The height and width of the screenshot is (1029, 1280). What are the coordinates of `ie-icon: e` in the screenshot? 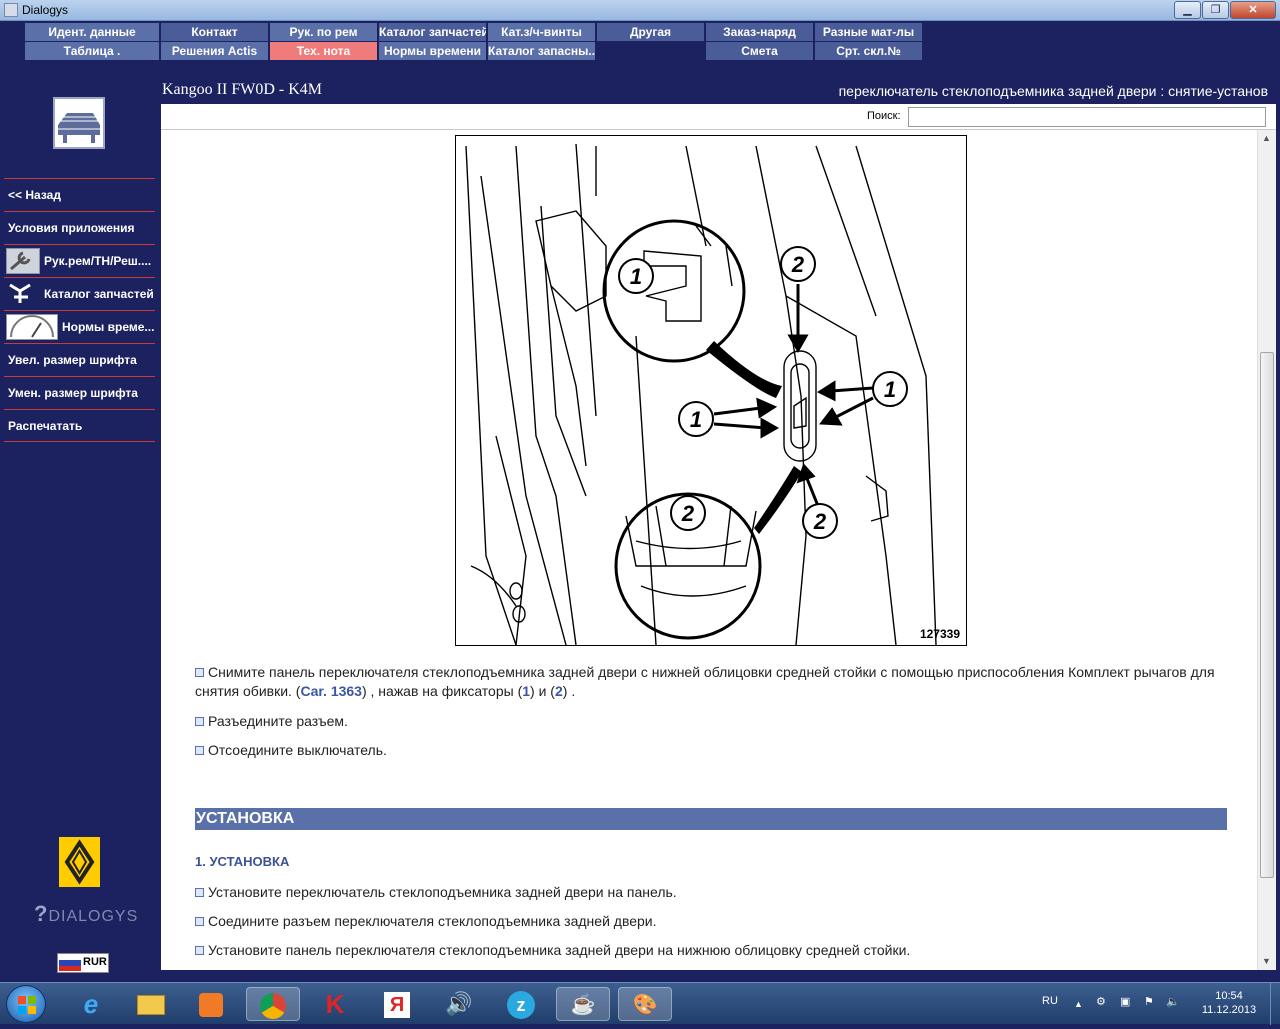 It's located at (91, 1004).